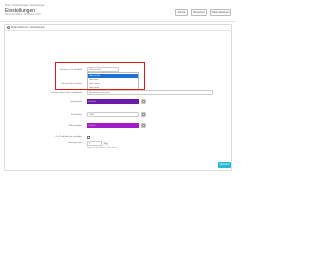 The image size is (320, 255). What do you see at coordinates (75, 126) in the screenshot?
I see `border-label: Rahmenfarbe` at bounding box center [75, 126].